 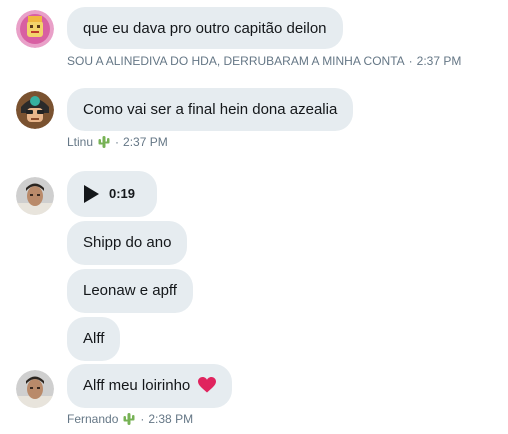 I want to click on message-text: que eu dava pro outro capitão deilon, so click(x=205, y=28).